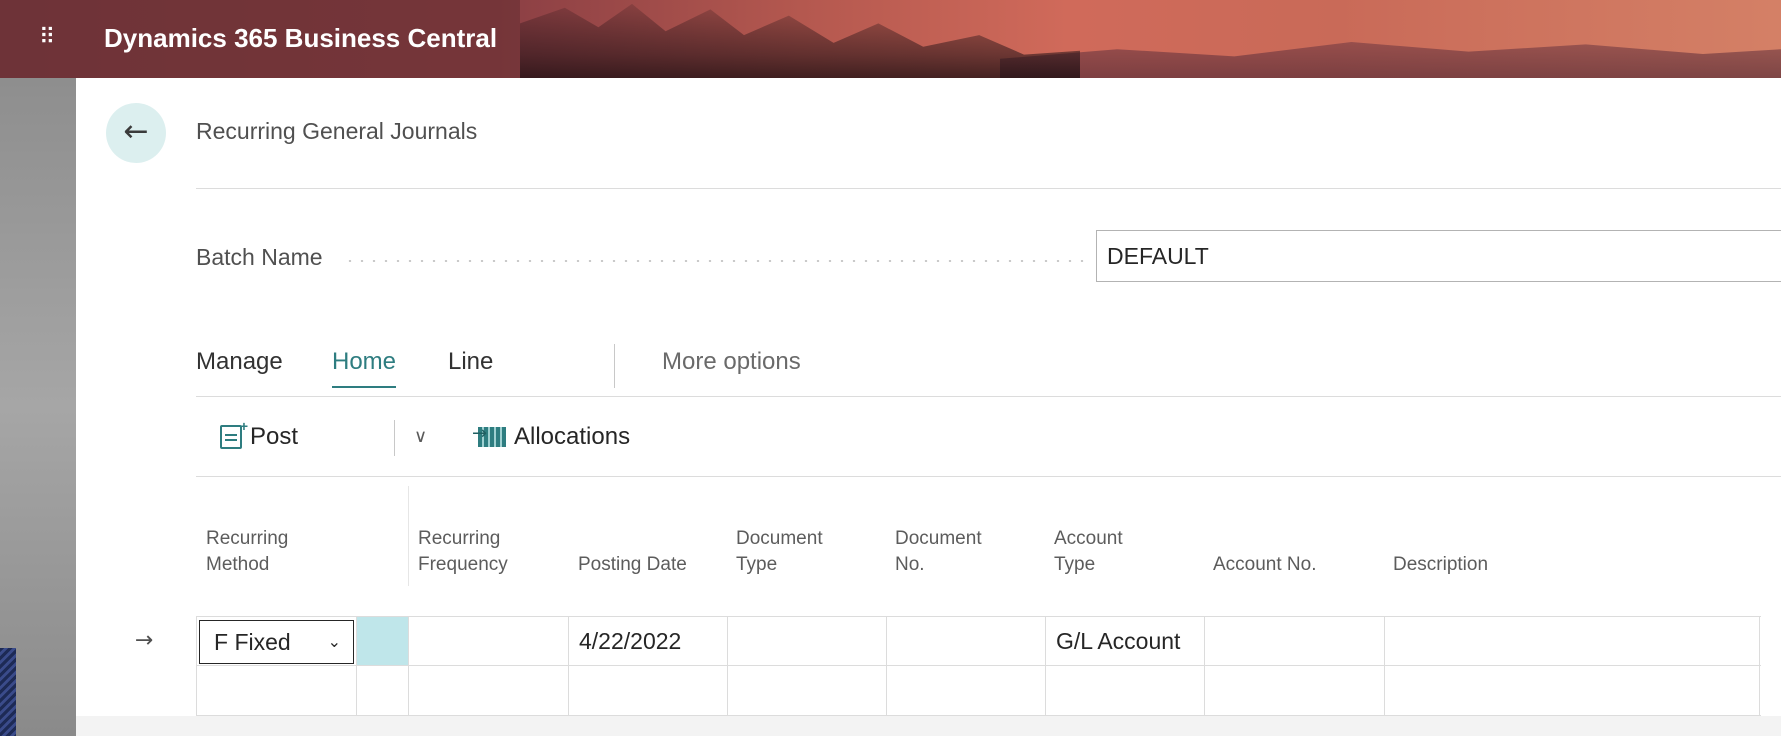  What do you see at coordinates (239, 362) in the screenshot?
I see `tab-manage: Manage` at bounding box center [239, 362].